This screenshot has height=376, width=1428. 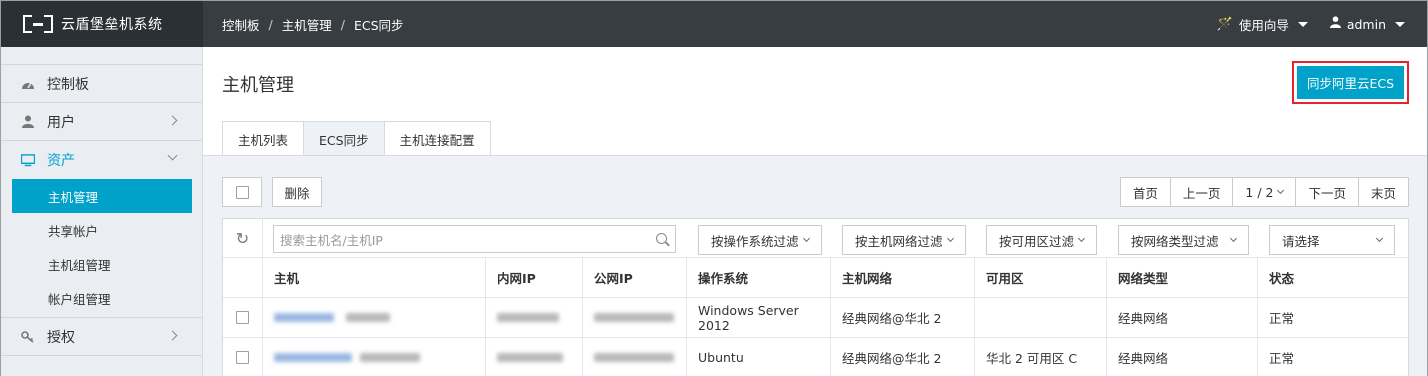 What do you see at coordinates (1259, 192) in the screenshot?
I see `pager-page-label: 1 / 2` at bounding box center [1259, 192].